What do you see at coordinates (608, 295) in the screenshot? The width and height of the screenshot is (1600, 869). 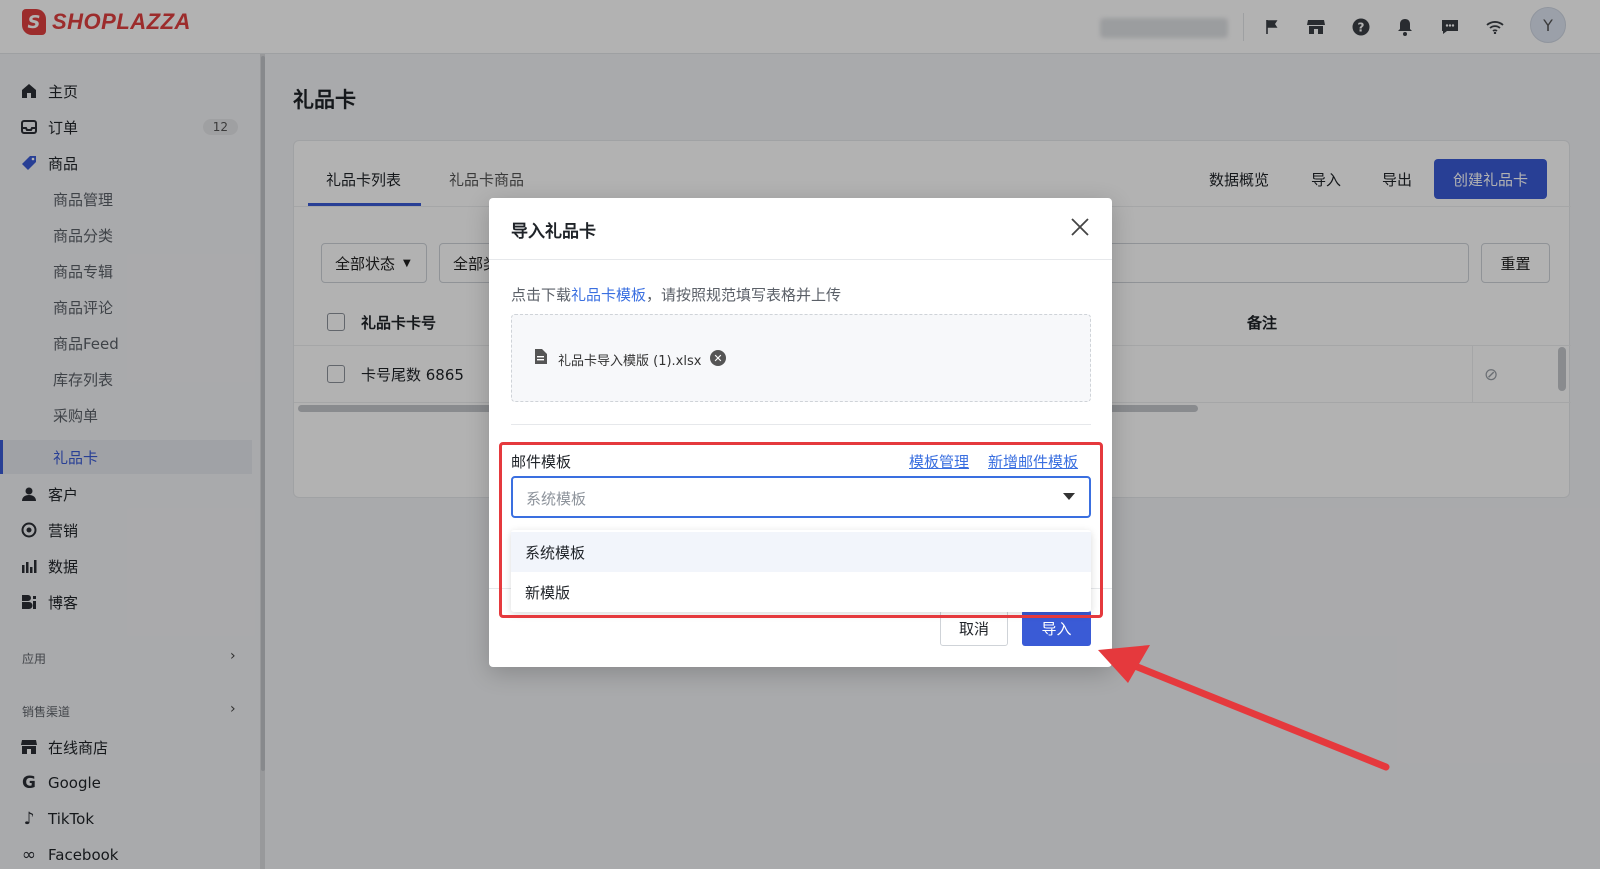 I see `template-download-link: 礼品卡模板` at bounding box center [608, 295].